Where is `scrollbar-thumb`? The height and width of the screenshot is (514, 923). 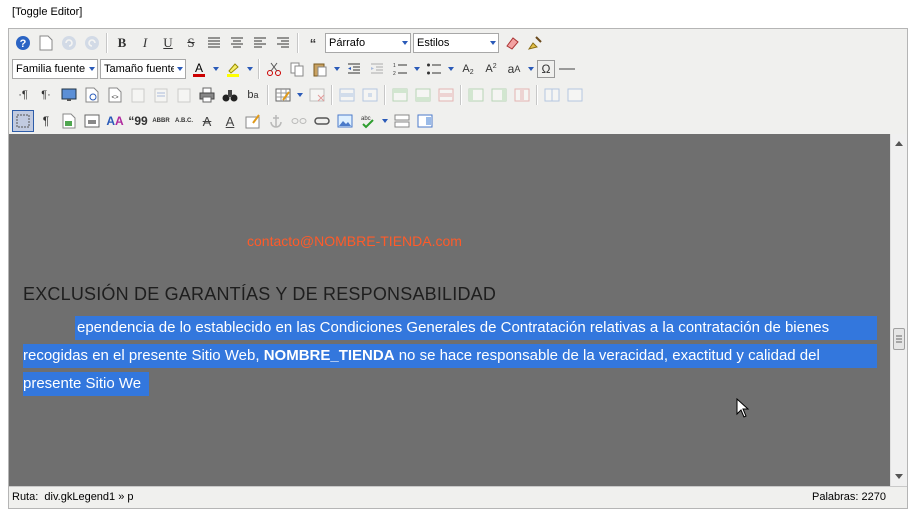
scrollbar-thumb is located at coordinates (899, 339).